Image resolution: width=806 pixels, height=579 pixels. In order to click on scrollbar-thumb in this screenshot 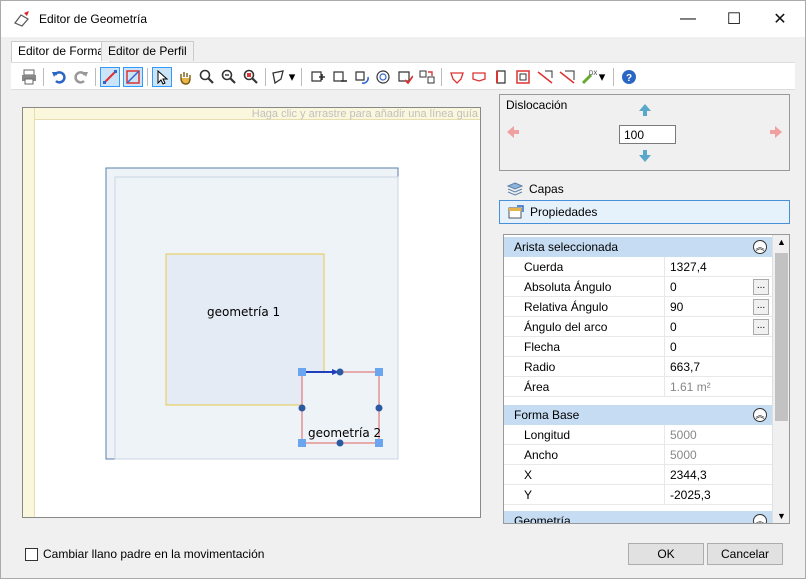, I will do `click(781, 337)`.